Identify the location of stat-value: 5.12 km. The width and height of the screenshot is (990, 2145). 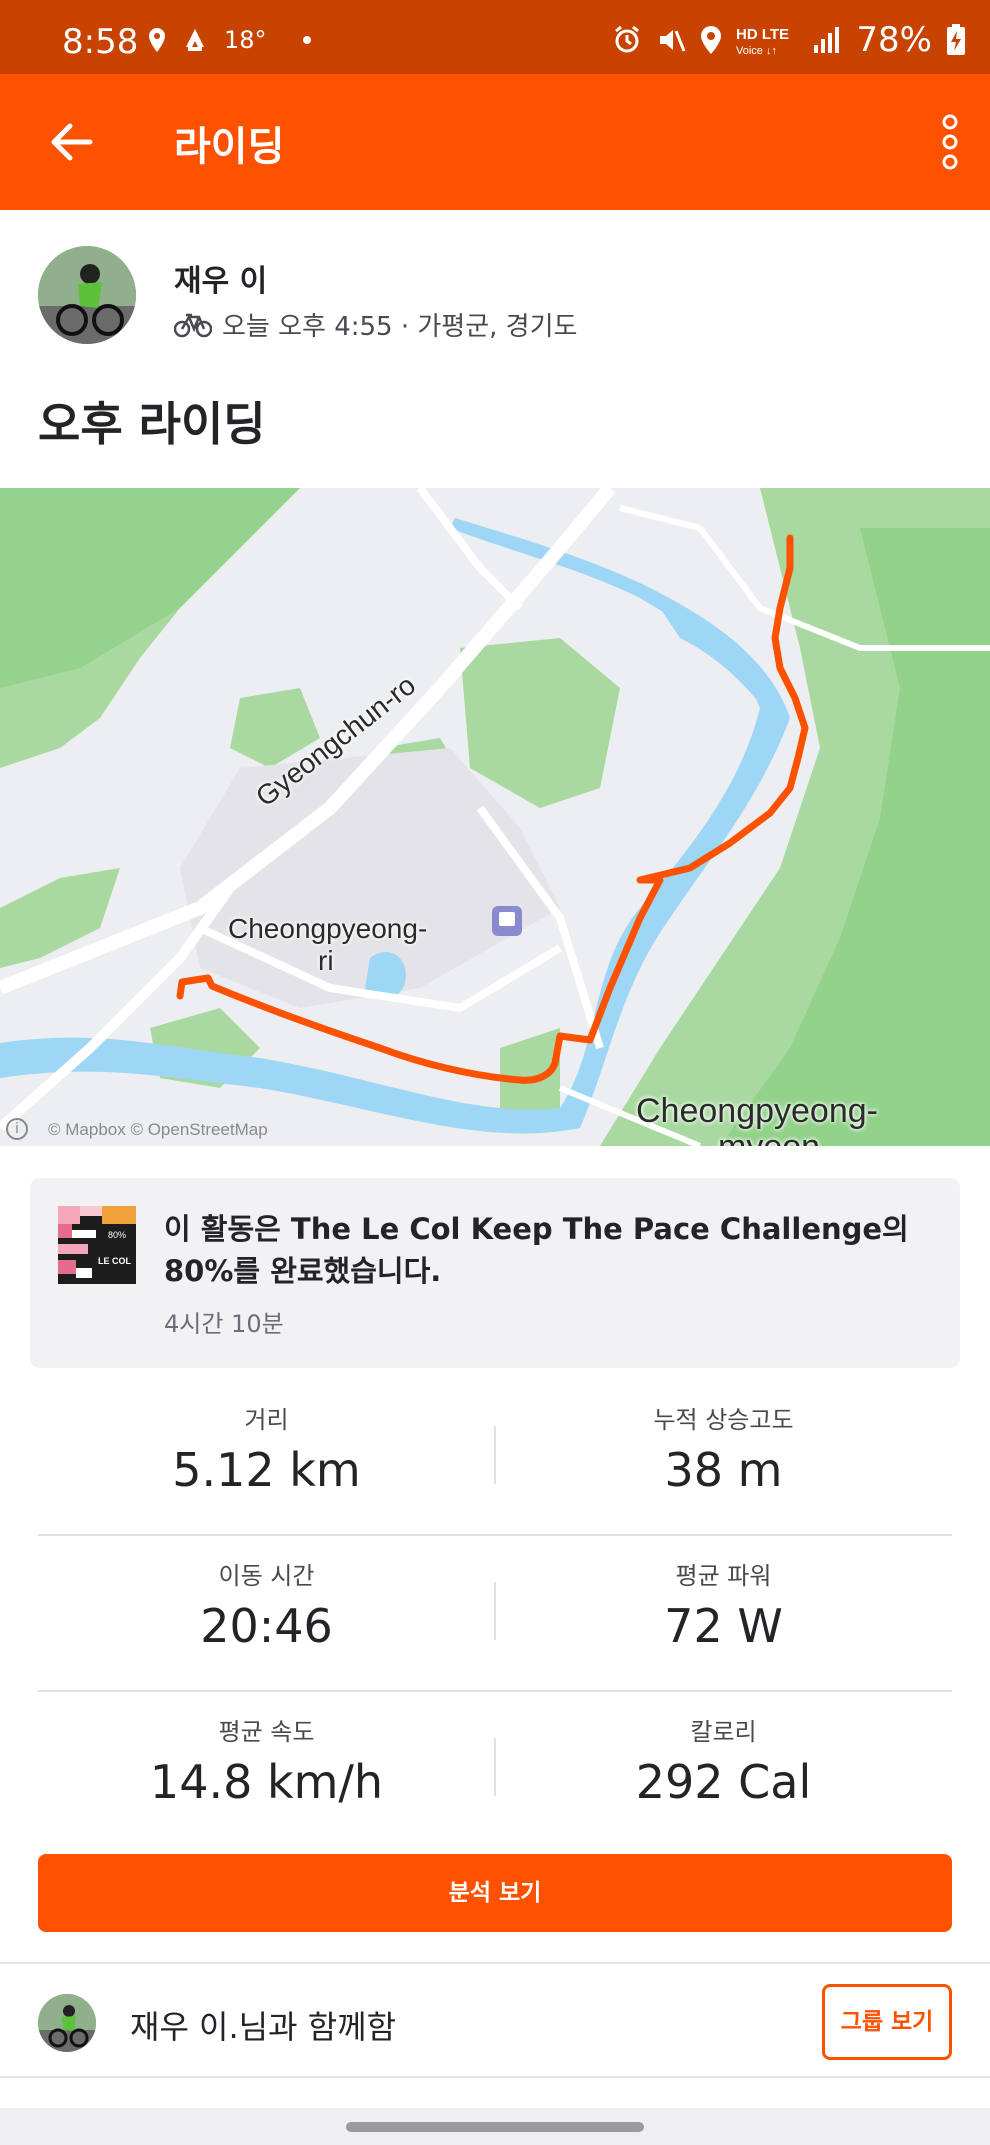
(266, 1470).